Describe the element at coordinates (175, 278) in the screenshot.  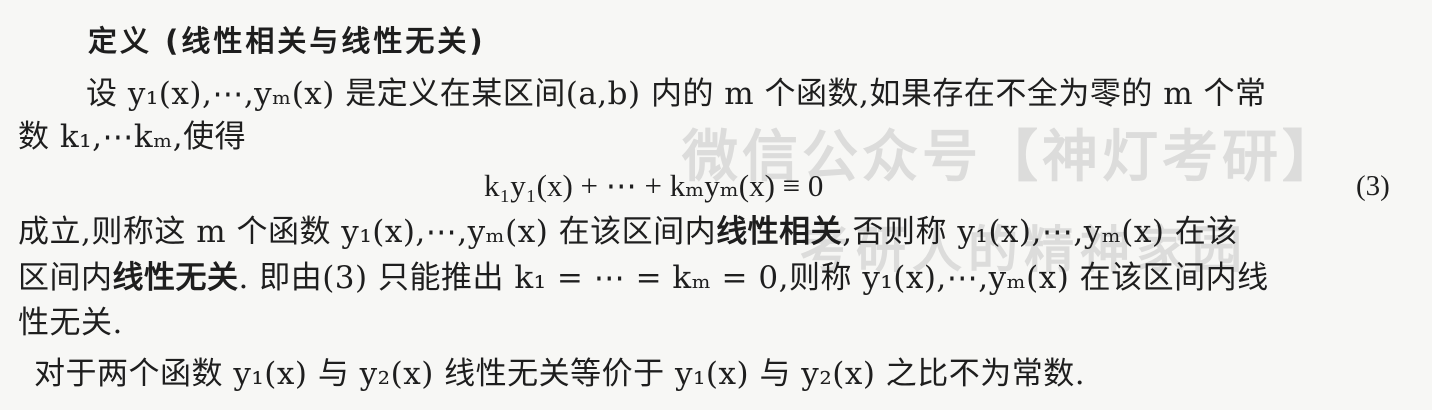
I see `term-linearly-independent: 线性无关` at that location.